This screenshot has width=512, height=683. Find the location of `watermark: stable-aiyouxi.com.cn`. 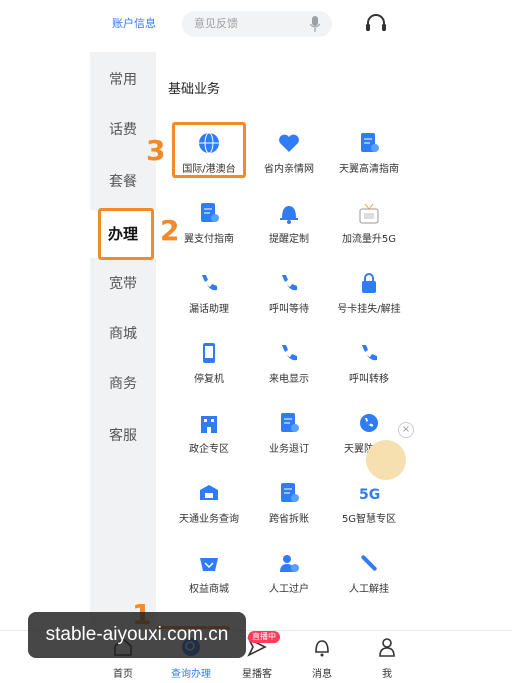

watermark: stable-aiyouxi.com.cn is located at coordinates (137, 635).